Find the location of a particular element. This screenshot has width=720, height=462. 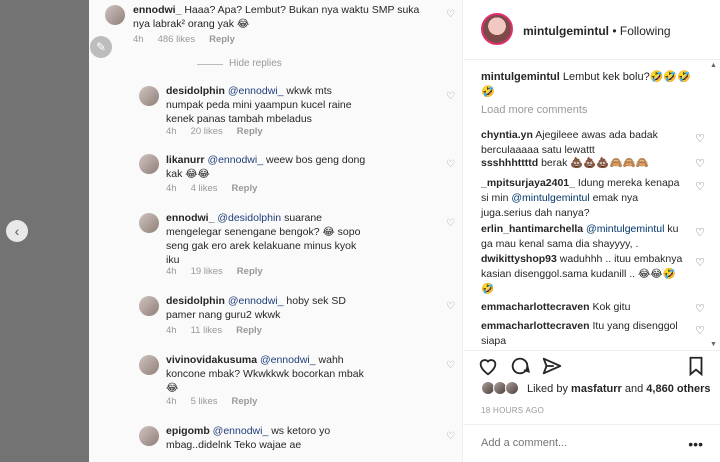

comment-item: ssshhhttttd berak 💩💩💩🙈🙈🙈 is located at coordinates (565, 163).